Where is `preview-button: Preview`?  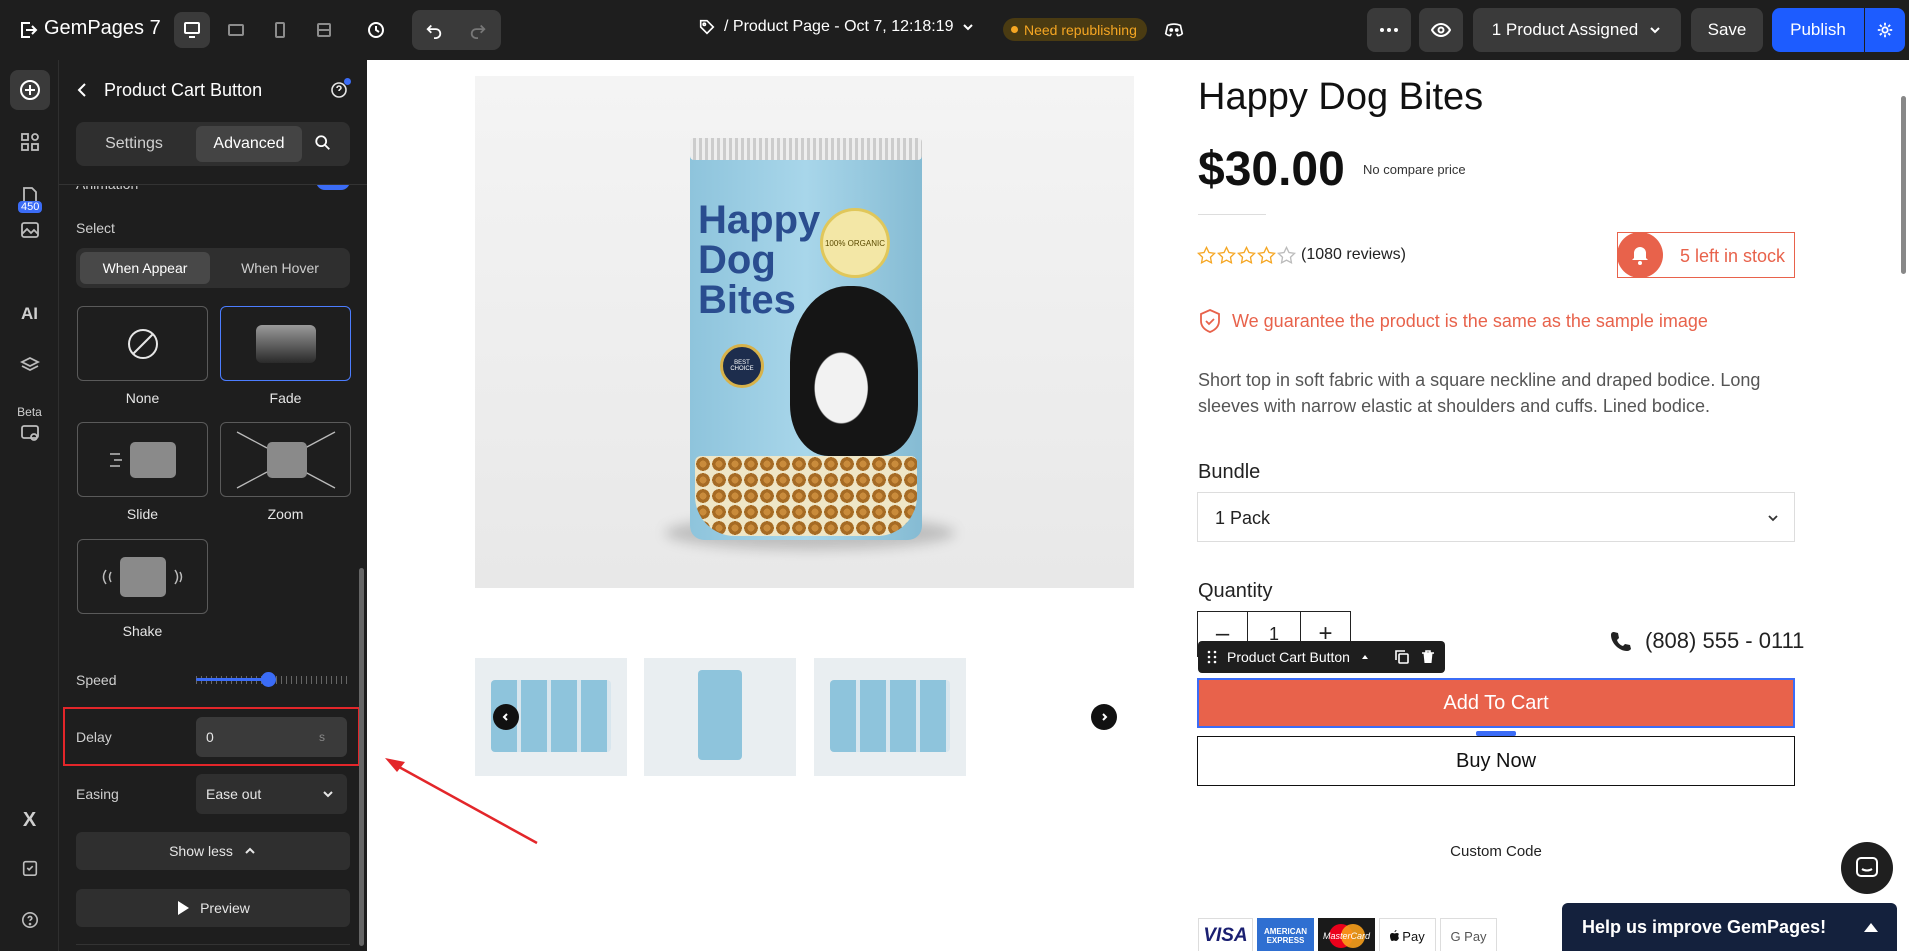
preview-button: Preview is located at coordinates (213, 908).